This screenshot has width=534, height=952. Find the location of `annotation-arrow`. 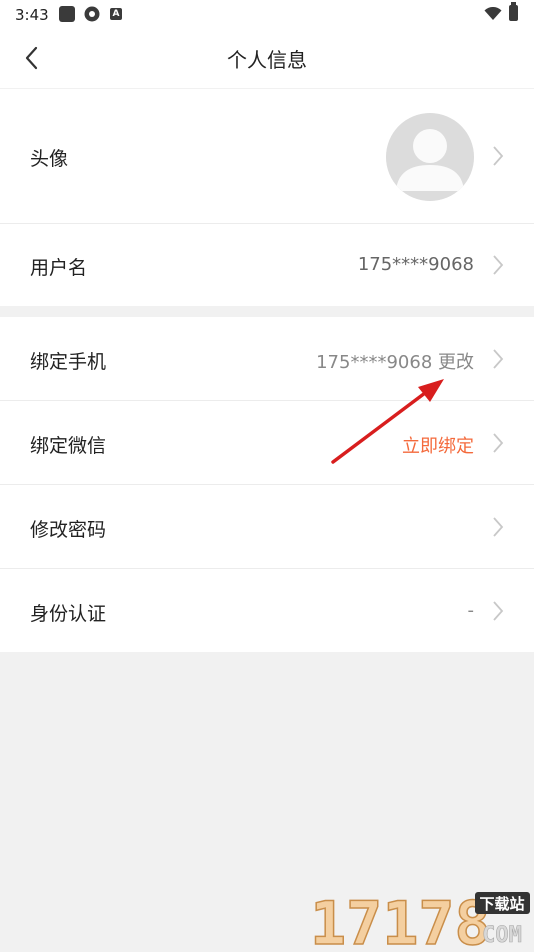

annotation-arrow is located at coordinates (387, 421).